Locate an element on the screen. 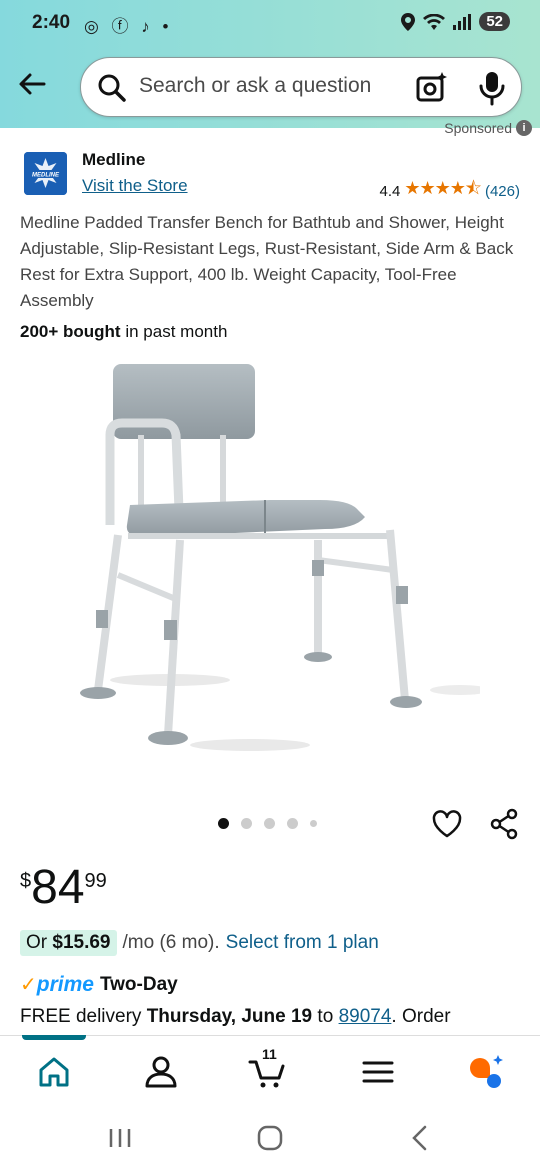 The image size is (540, 1170). plan-badge: Or $15.69 is located at coordinates (68, 943).